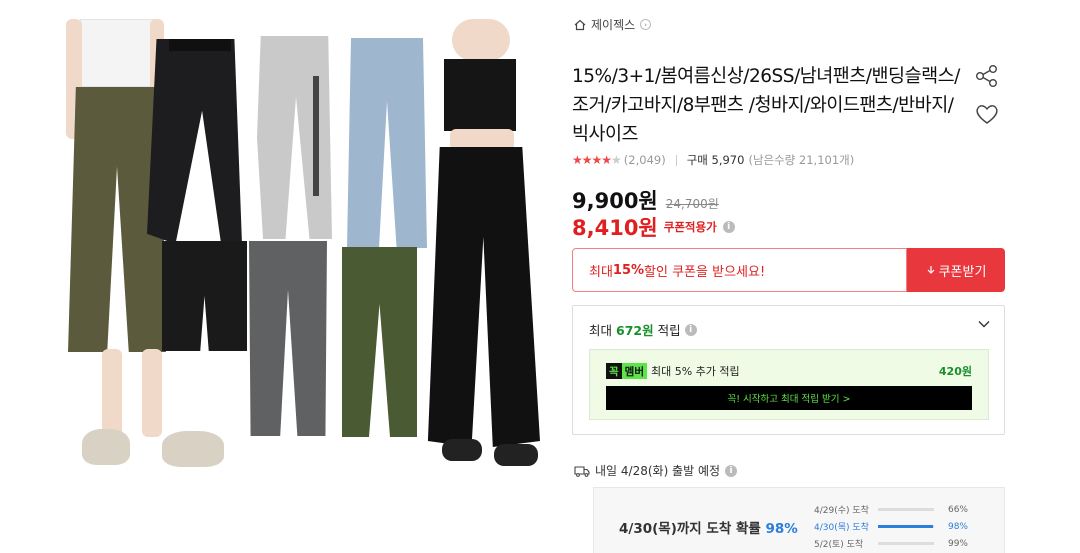 The image size is (1080, 553). What do you see at coordinates (379, 342) in the screenshot?
I see `khaki-cargo-figure` at bounding box center [379, 342].